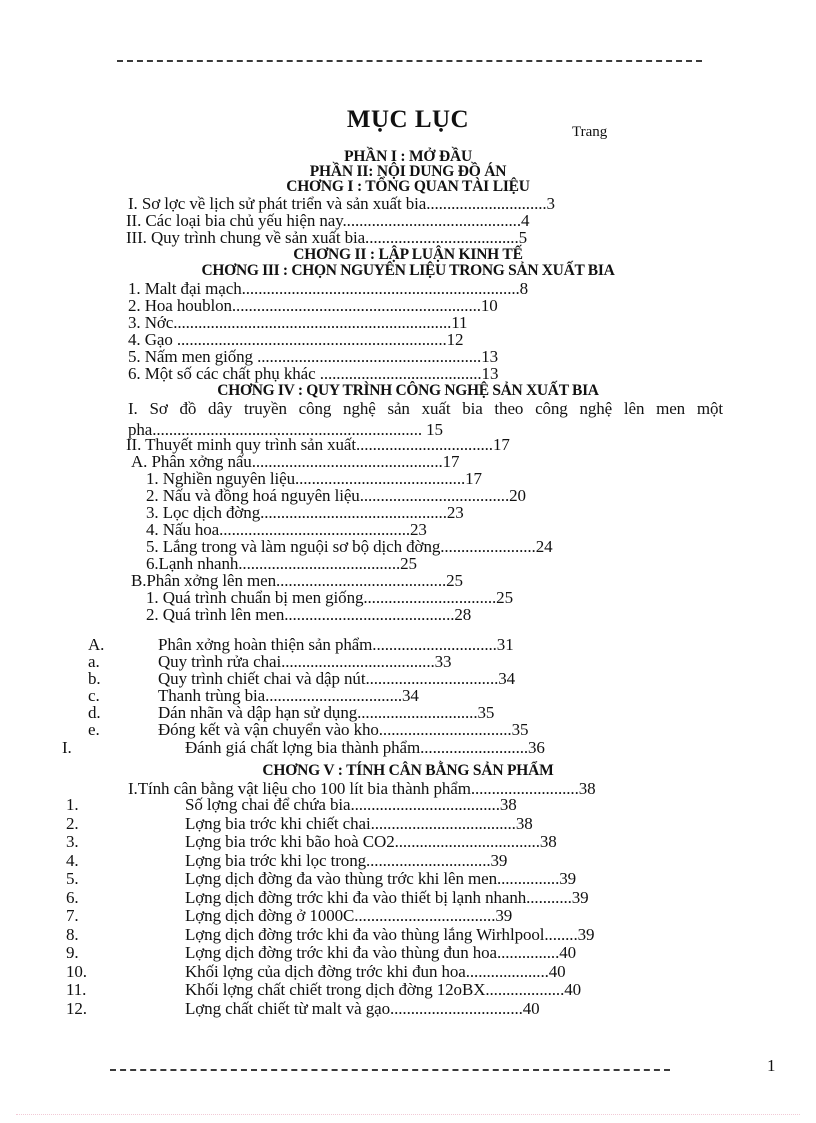  I want to click on toc-row-marker: 11., so click(76, 989).